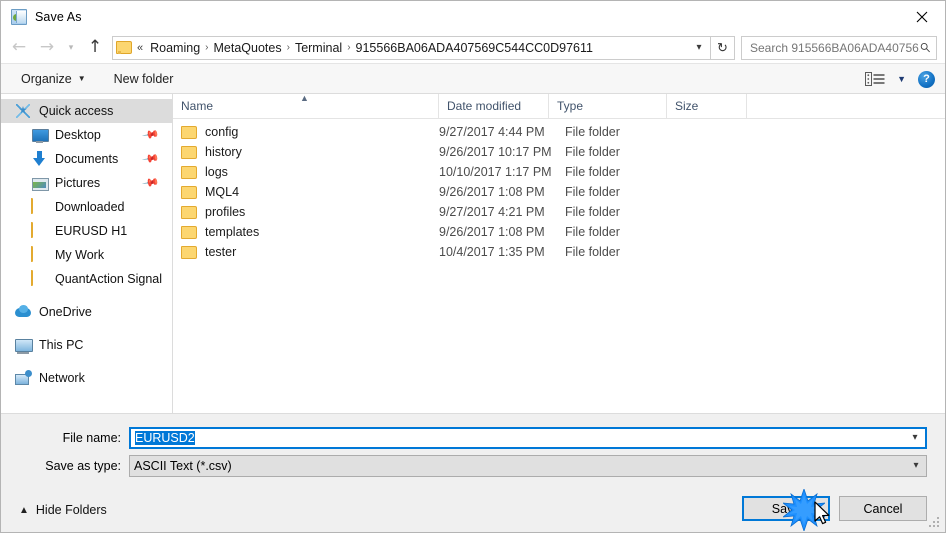  What do you see at coordinates (225, 212) in the screenshot?
I see `file-name-label: profiles` at bounding box center [225, 212].